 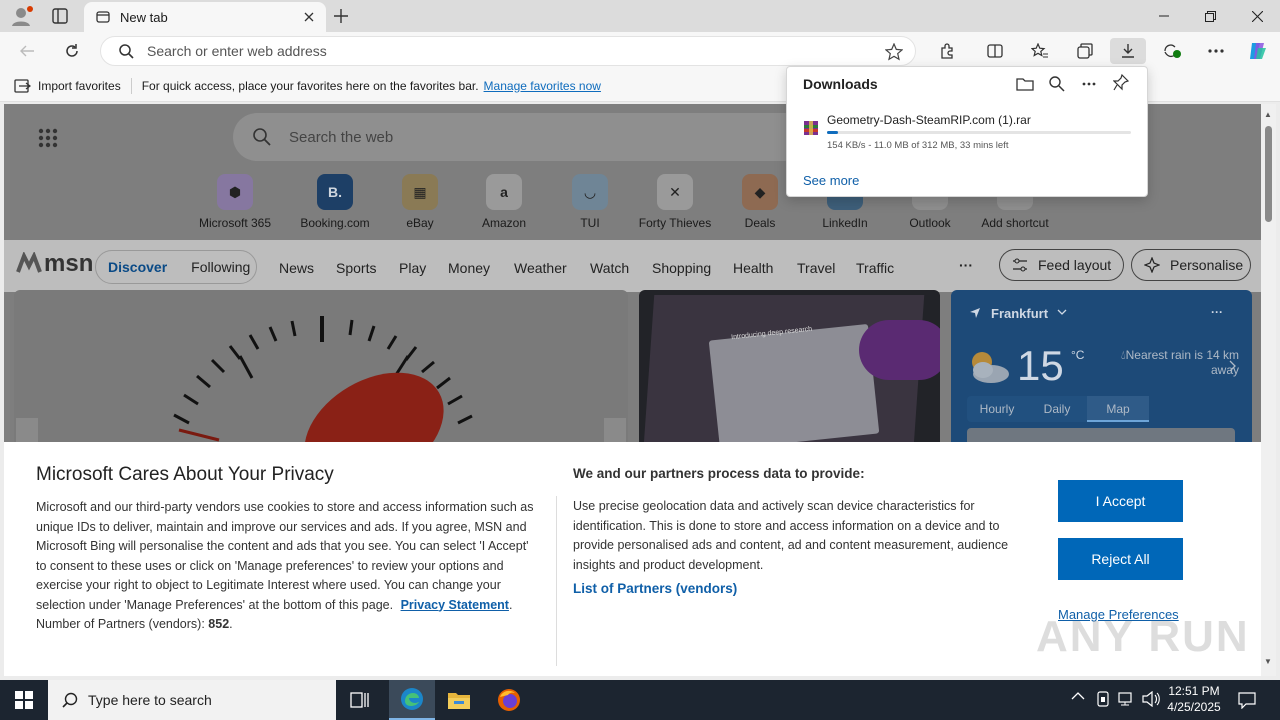 What do you see at coordinates (681, 268) in the screenshot?
I see `nav-shopping: Shopping` at bounding box center [681, 268].